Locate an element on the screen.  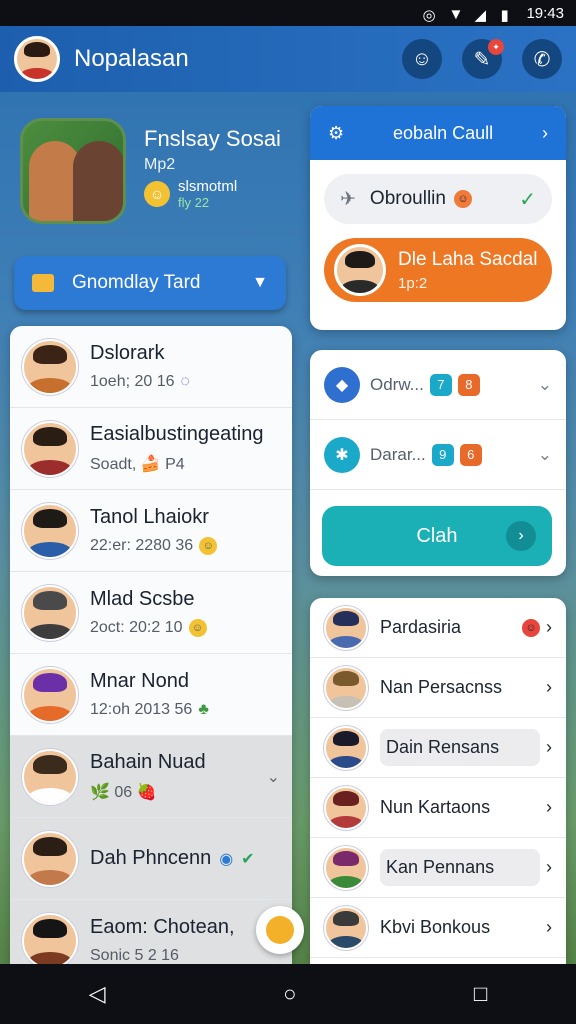
list-item: Mlad Scsbe 2oct: 20:2 10 ☺ is located at coordinates (151, 613).